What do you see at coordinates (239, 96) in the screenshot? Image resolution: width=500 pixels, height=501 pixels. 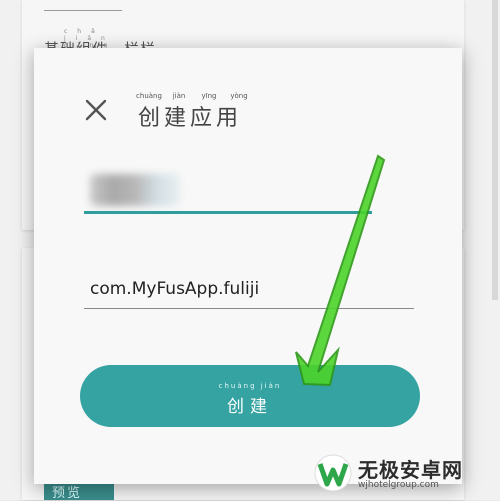 I see `pinyin-4: yòng` at bounding box center [239, 96].